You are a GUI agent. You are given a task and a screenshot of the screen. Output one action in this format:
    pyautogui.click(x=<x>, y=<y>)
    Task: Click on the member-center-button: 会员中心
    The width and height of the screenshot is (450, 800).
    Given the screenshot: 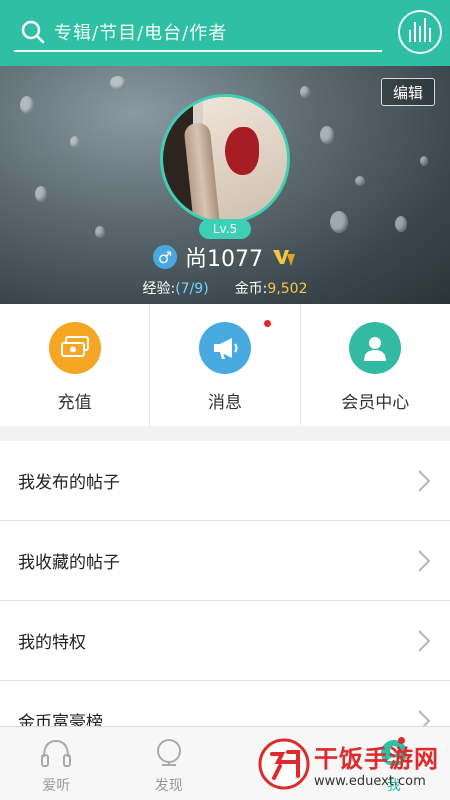 What is the action you would take?
    pyautogui.click(x=375, y=365)
    